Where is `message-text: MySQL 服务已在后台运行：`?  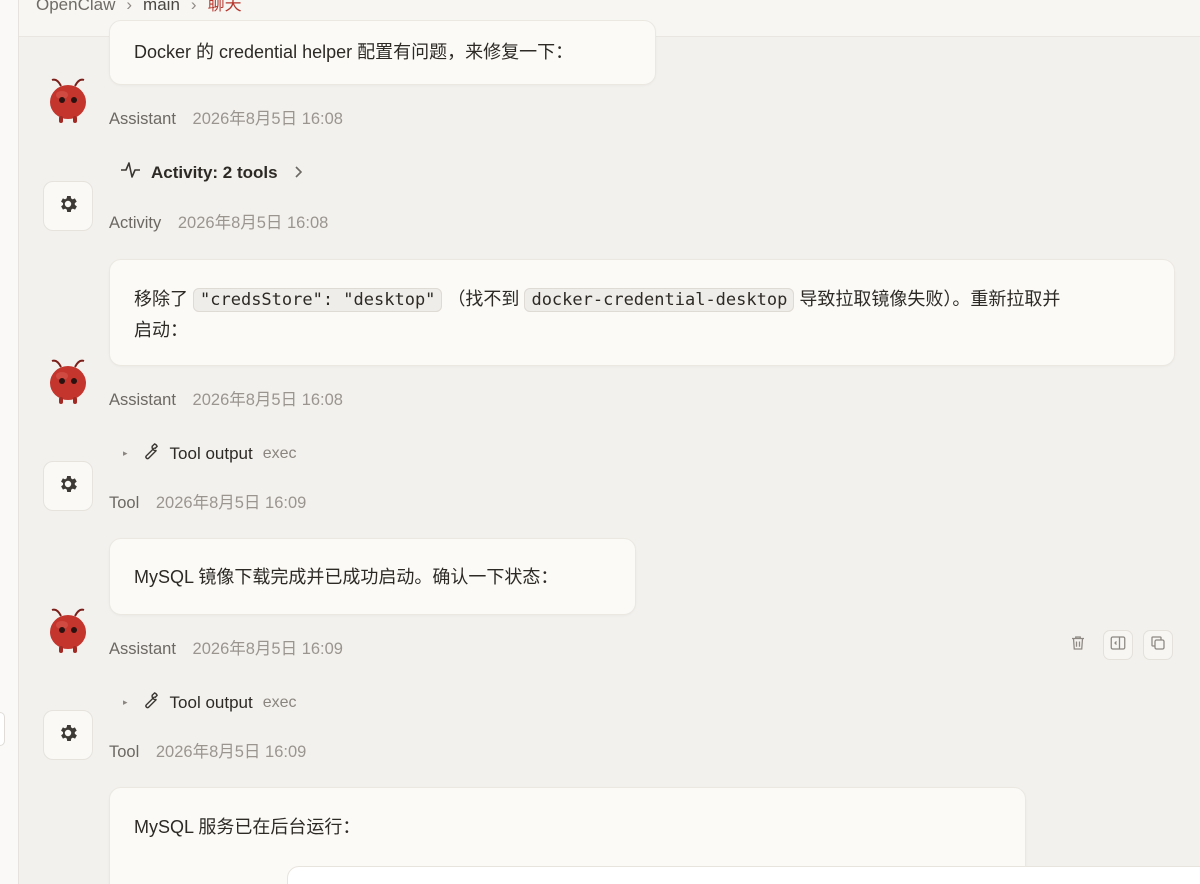 message-text: MySQL 服务已在后台运行： is located at coordinates (247, 827).